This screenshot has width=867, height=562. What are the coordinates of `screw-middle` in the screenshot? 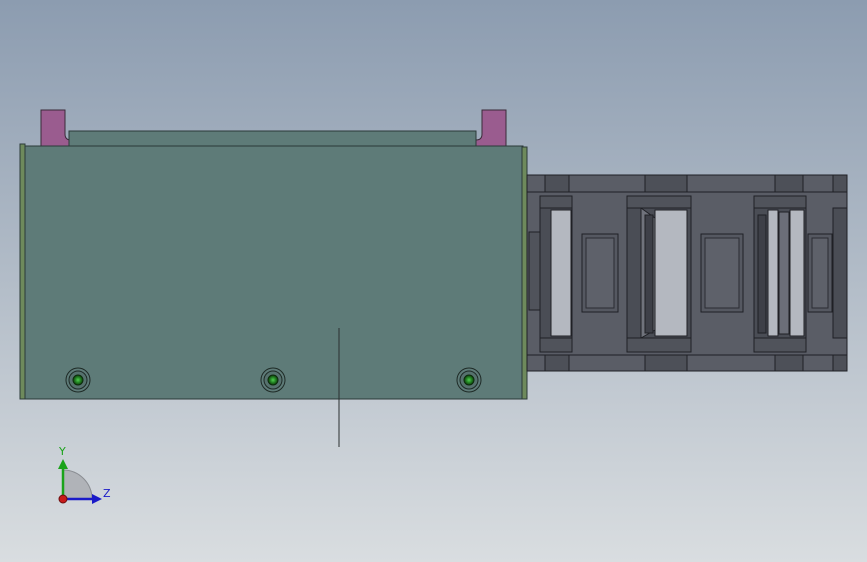 It's located at (273, 380).